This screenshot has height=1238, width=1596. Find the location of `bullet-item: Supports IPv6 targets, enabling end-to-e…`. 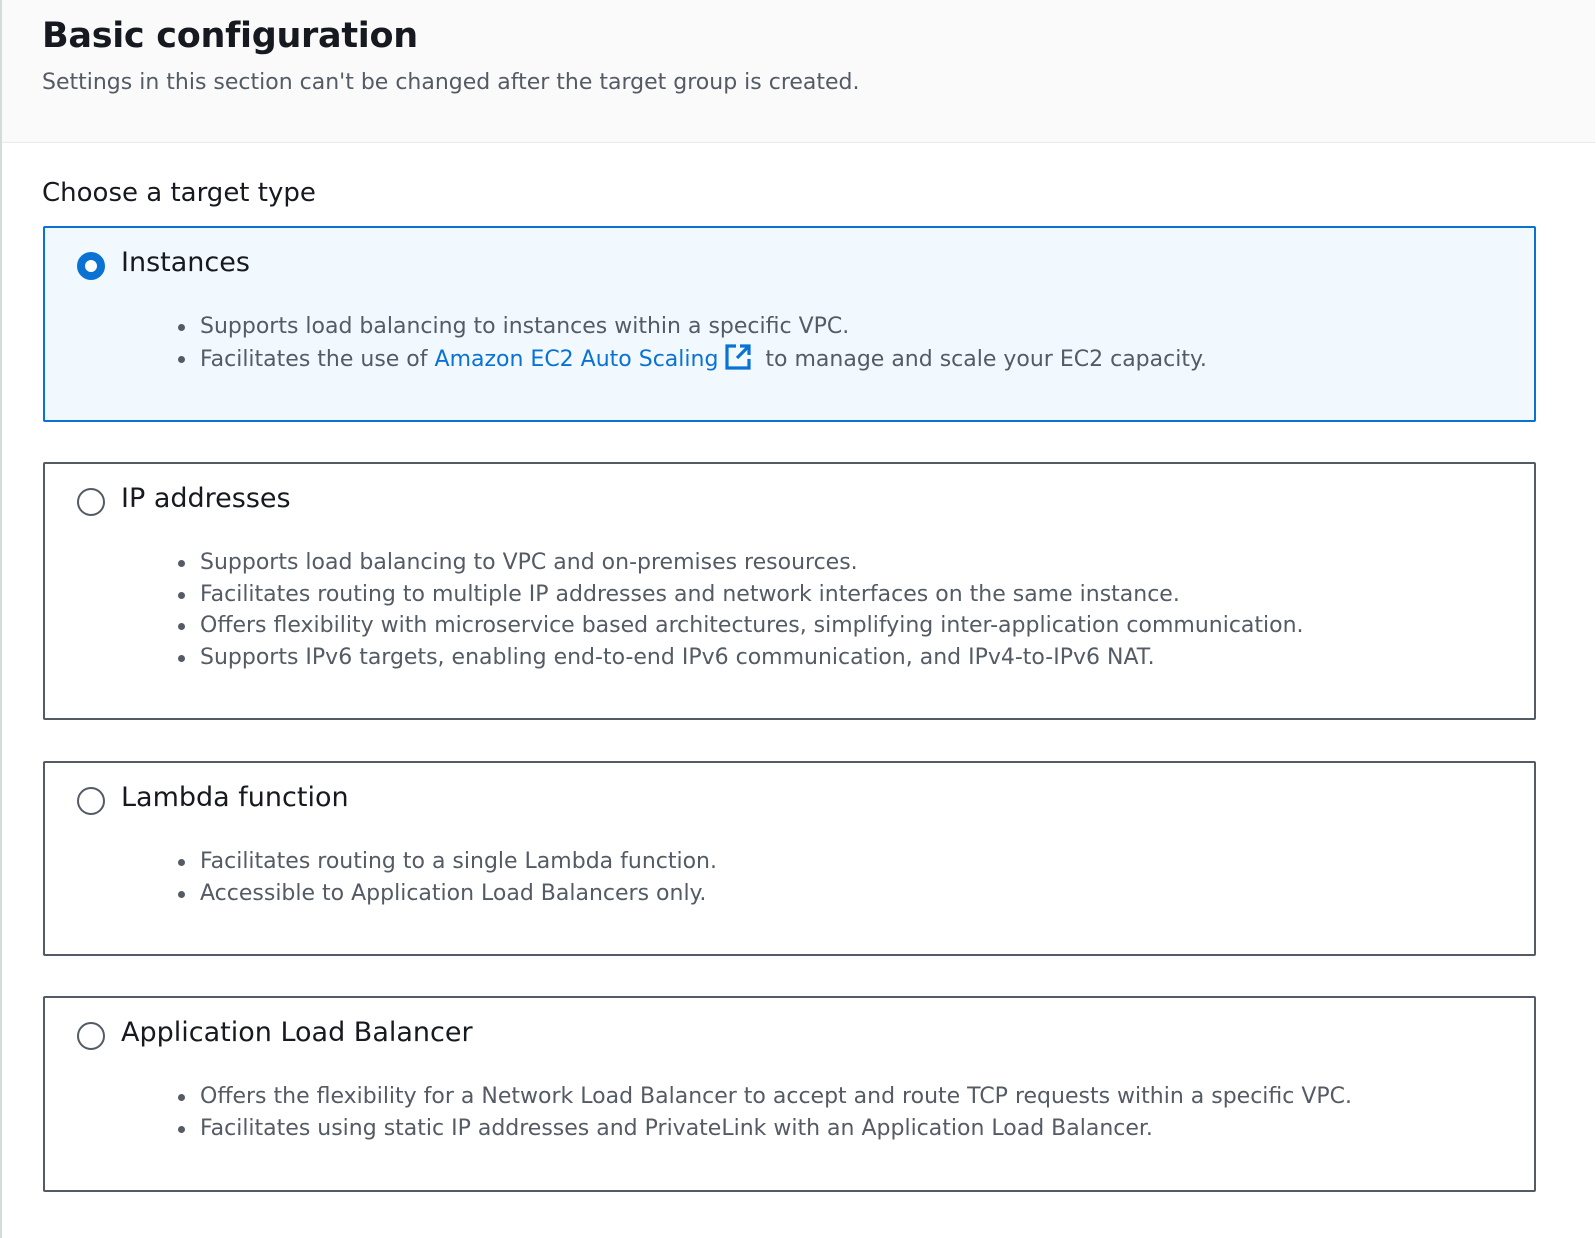

bullet-item: Supports IPv6 targets, enabling end-to-e… is located at coordinates (741, 658).